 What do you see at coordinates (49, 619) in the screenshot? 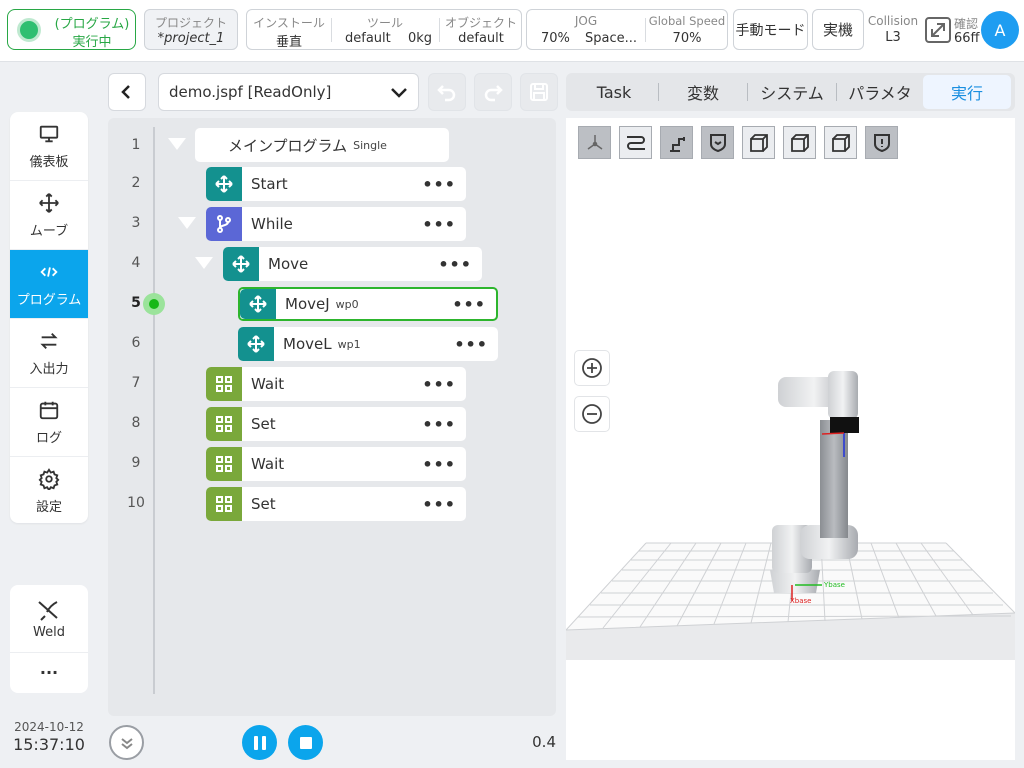
I see `weld-button: Weld` at bounding box center [49, 619].